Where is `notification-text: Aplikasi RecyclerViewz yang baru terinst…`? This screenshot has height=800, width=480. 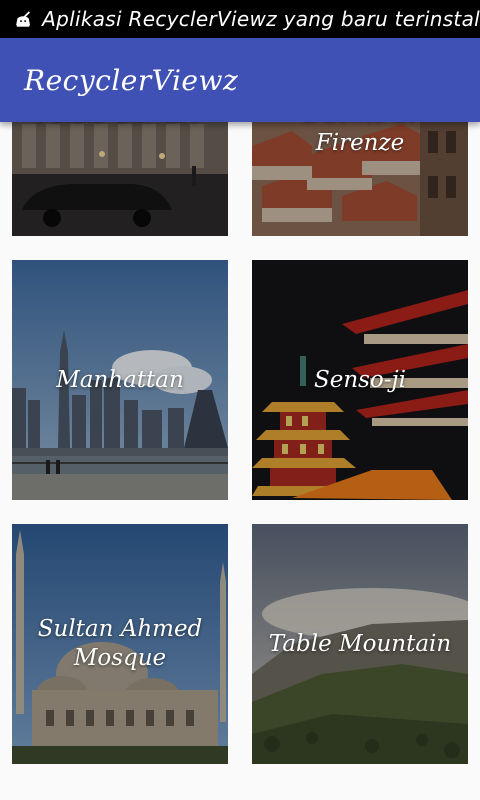
notification-text: Aplikasi RecyclerViewz yang baru terinst… is located at coordinates (261, 19).